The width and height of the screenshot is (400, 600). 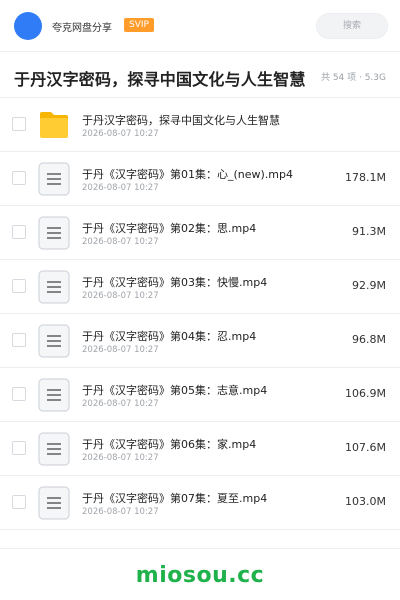 I want to click on list-item-folder: 于丹汉字密码，探寻中国文化与人生智慧 2026-08-07 10:27, so click(x=200, y=125).